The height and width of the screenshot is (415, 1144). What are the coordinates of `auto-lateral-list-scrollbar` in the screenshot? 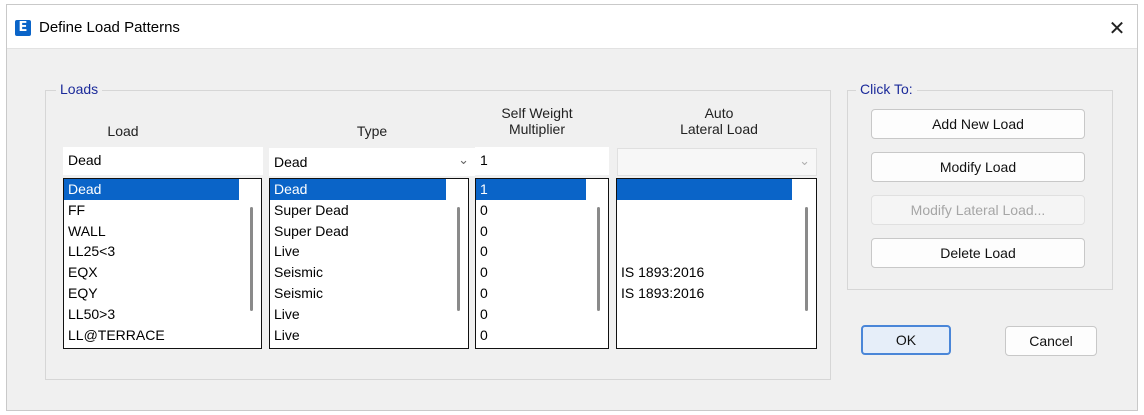 It's located at (806, 259).